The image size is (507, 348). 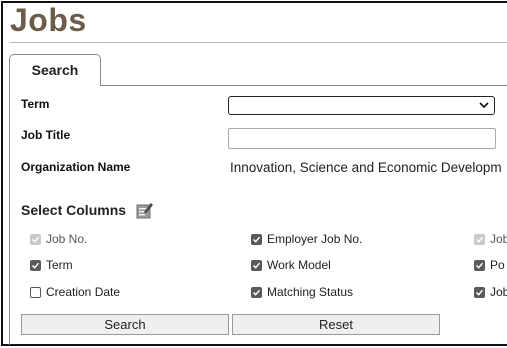 I want to click on job-title-label: Job Title, so click(x=46, y=135).